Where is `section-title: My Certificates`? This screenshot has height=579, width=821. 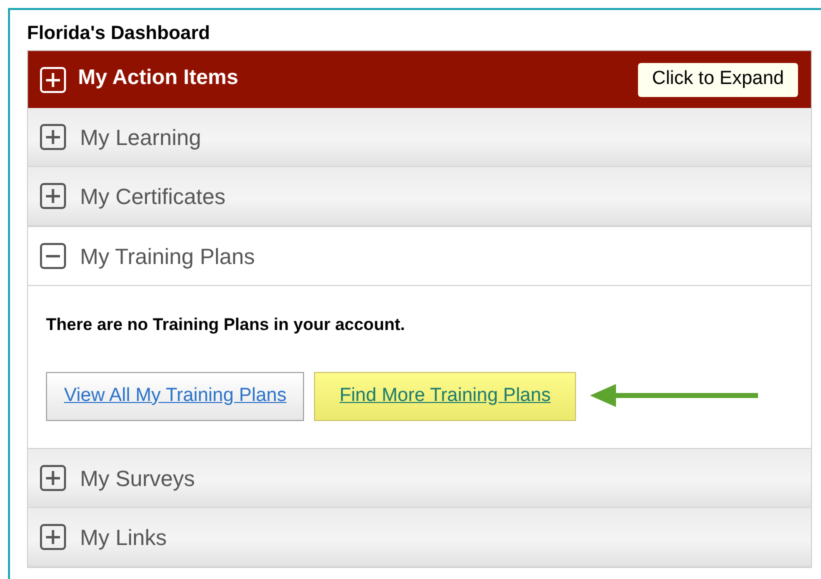 section-title: My Certificates is located at coordinates (153, 196).